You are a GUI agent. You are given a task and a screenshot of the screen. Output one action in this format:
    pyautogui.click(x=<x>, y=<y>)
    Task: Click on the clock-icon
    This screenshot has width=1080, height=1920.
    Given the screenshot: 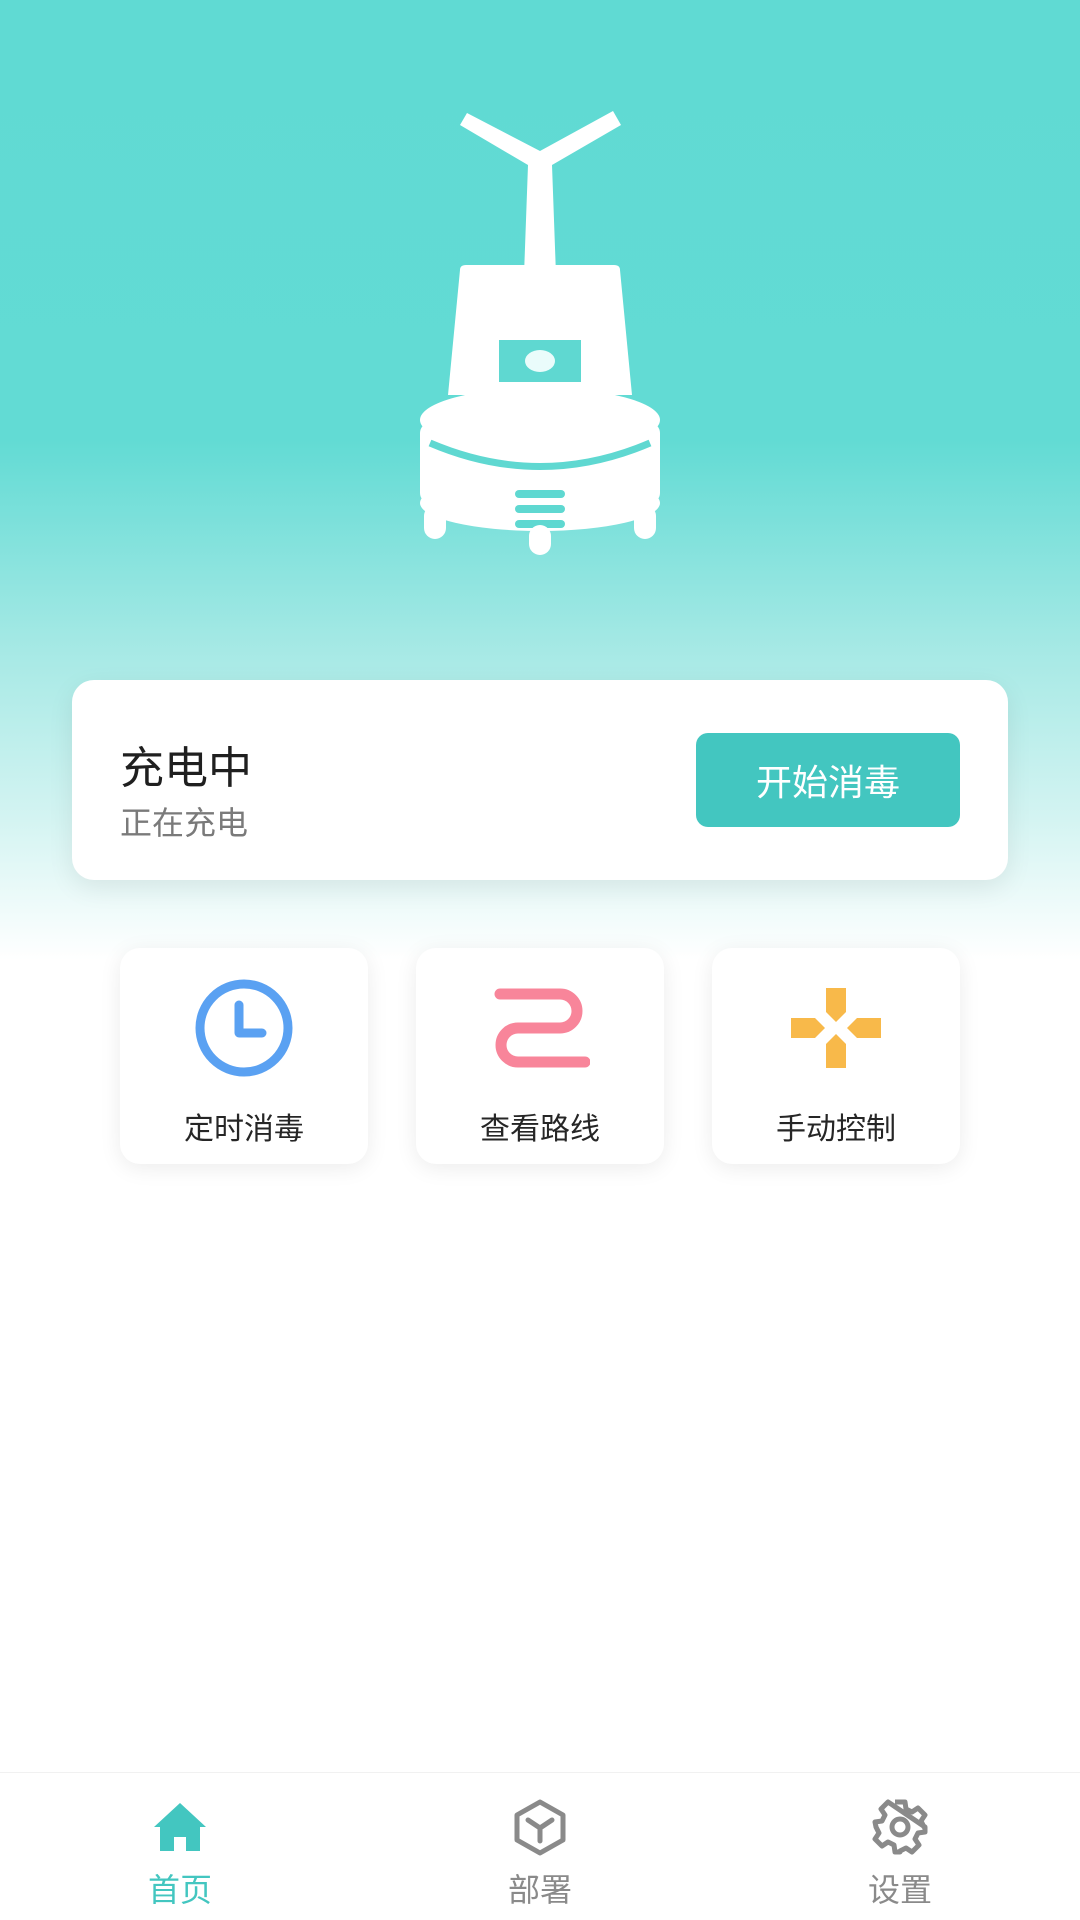 What is the action you would take?
    pyautogui.click(x=244, y=1028)
    